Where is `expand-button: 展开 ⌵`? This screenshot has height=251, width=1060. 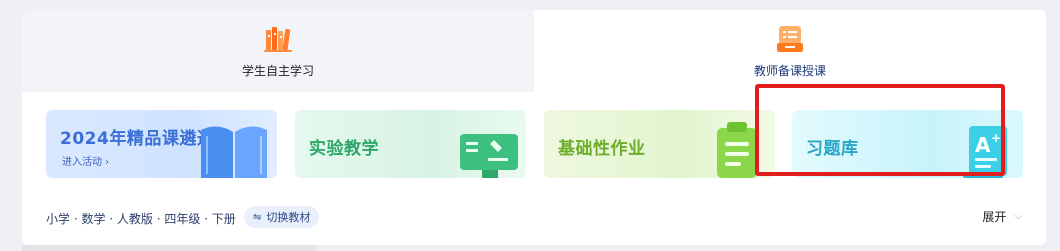
expand-button: 展开 ⌵ is located at coordinates (1002, 216).